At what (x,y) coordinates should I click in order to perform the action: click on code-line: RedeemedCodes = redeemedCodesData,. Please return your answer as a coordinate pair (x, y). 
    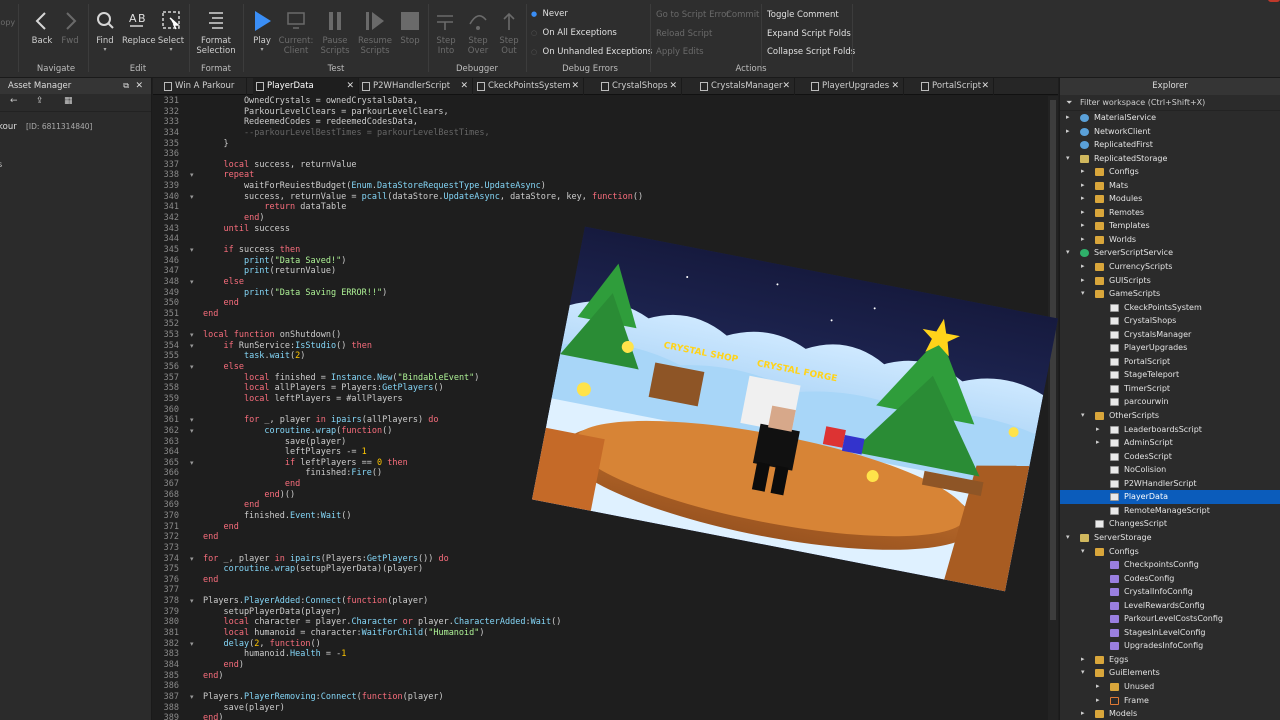
    Looking at the image, I should click on (623, 122).